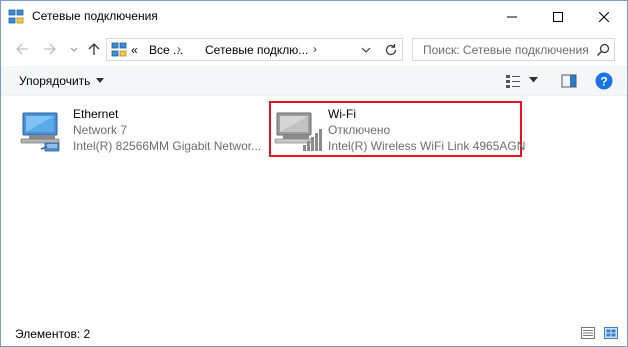 The height and width of the screenshot is (347, 628). I want to click on recent-locations-button, so click(74, 49).